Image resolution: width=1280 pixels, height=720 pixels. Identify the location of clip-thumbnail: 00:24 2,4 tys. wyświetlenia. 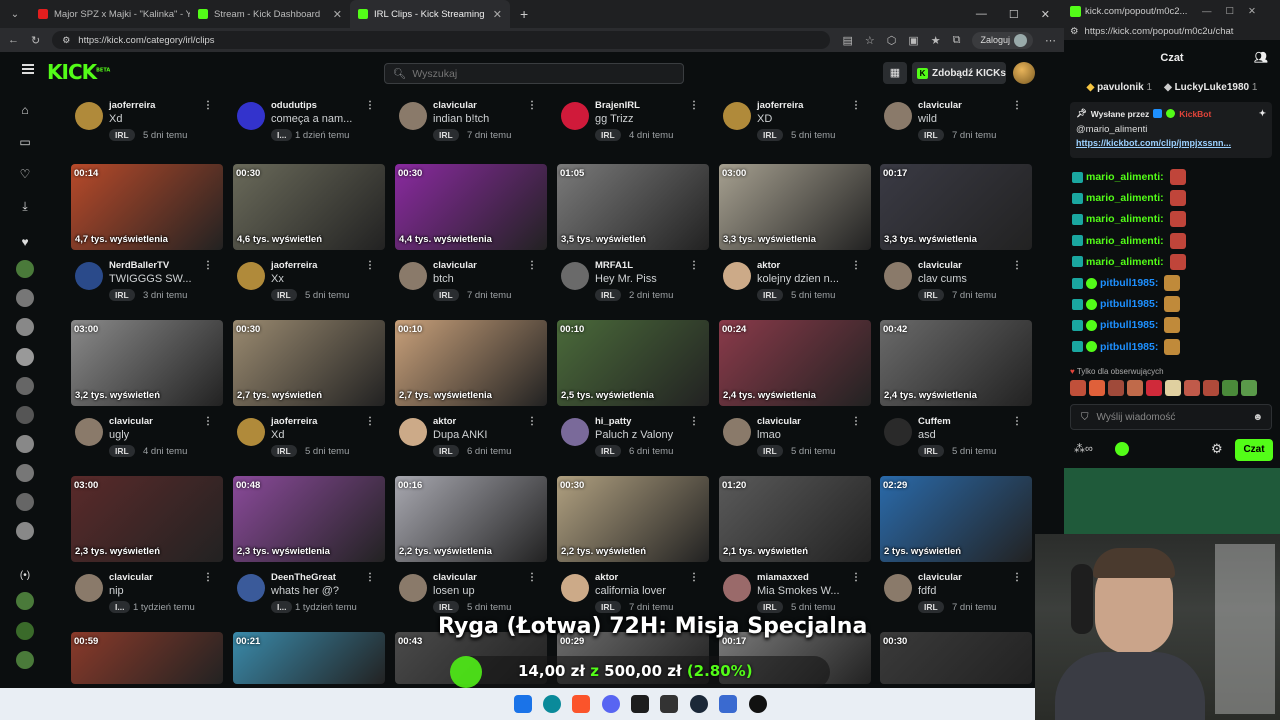
(795, 363).